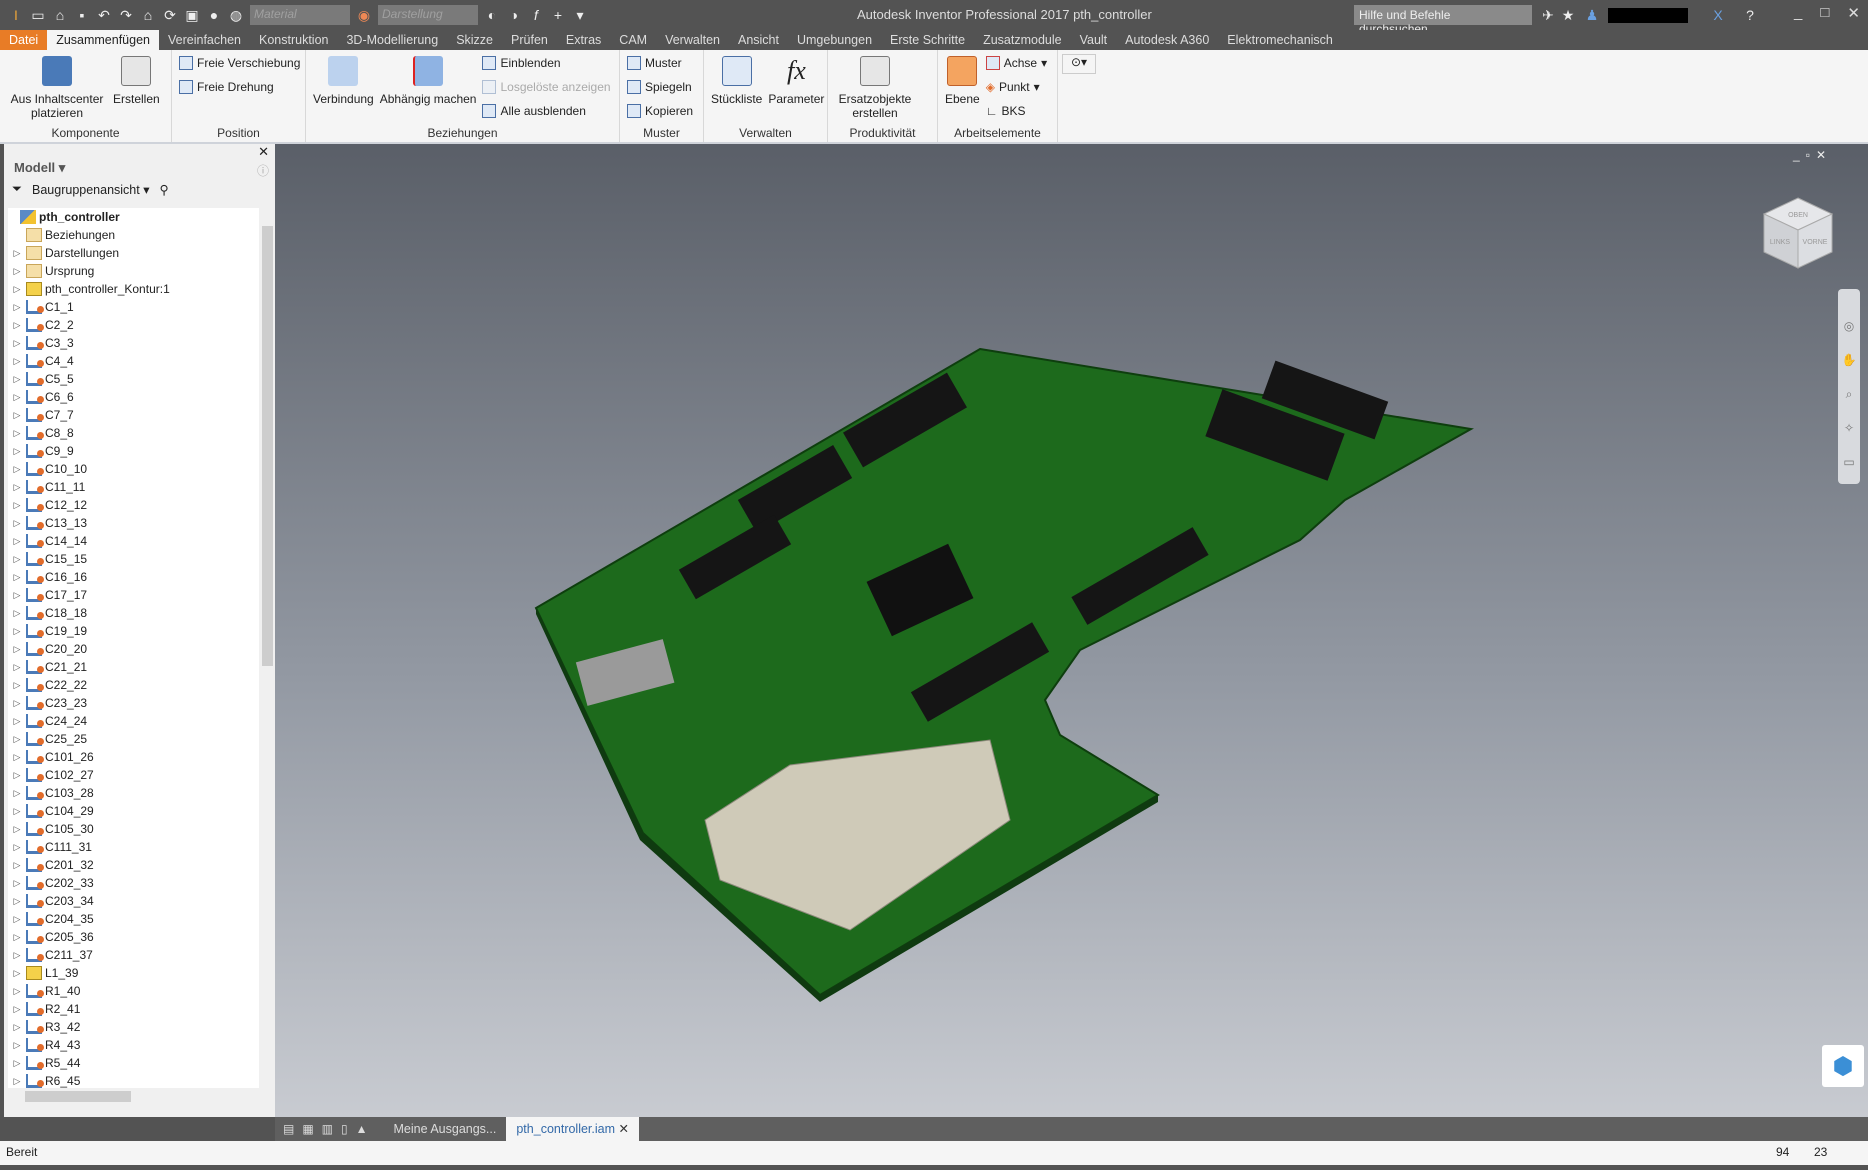  Describe the element at coordinates (170, 15) in the screenshot. I see `update-icon: ⟳` at that location.